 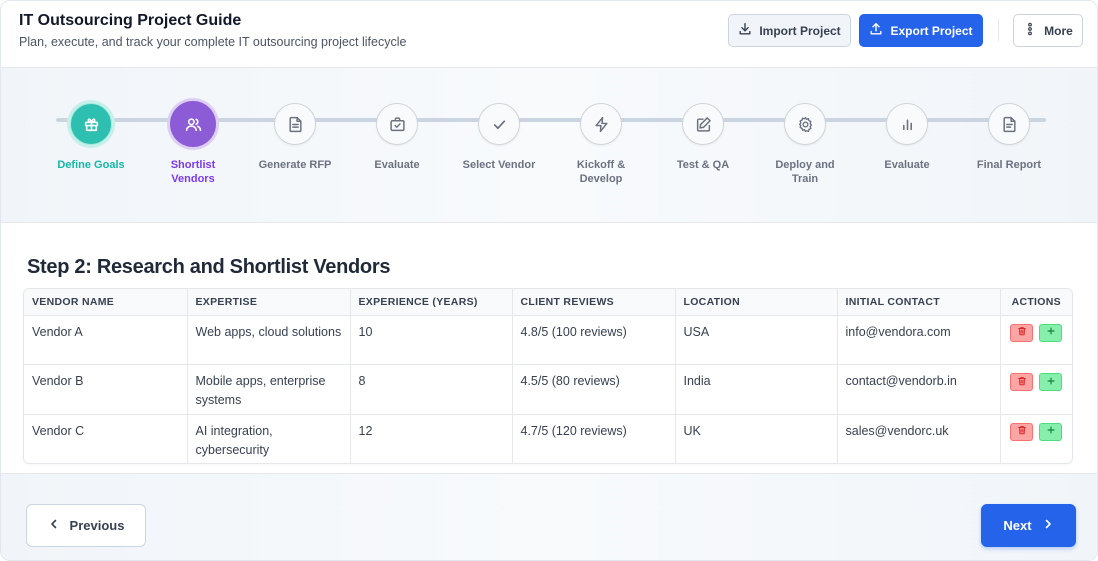 I want to click on step-label: Shortlist Vendors, so click(x=193, y=172).